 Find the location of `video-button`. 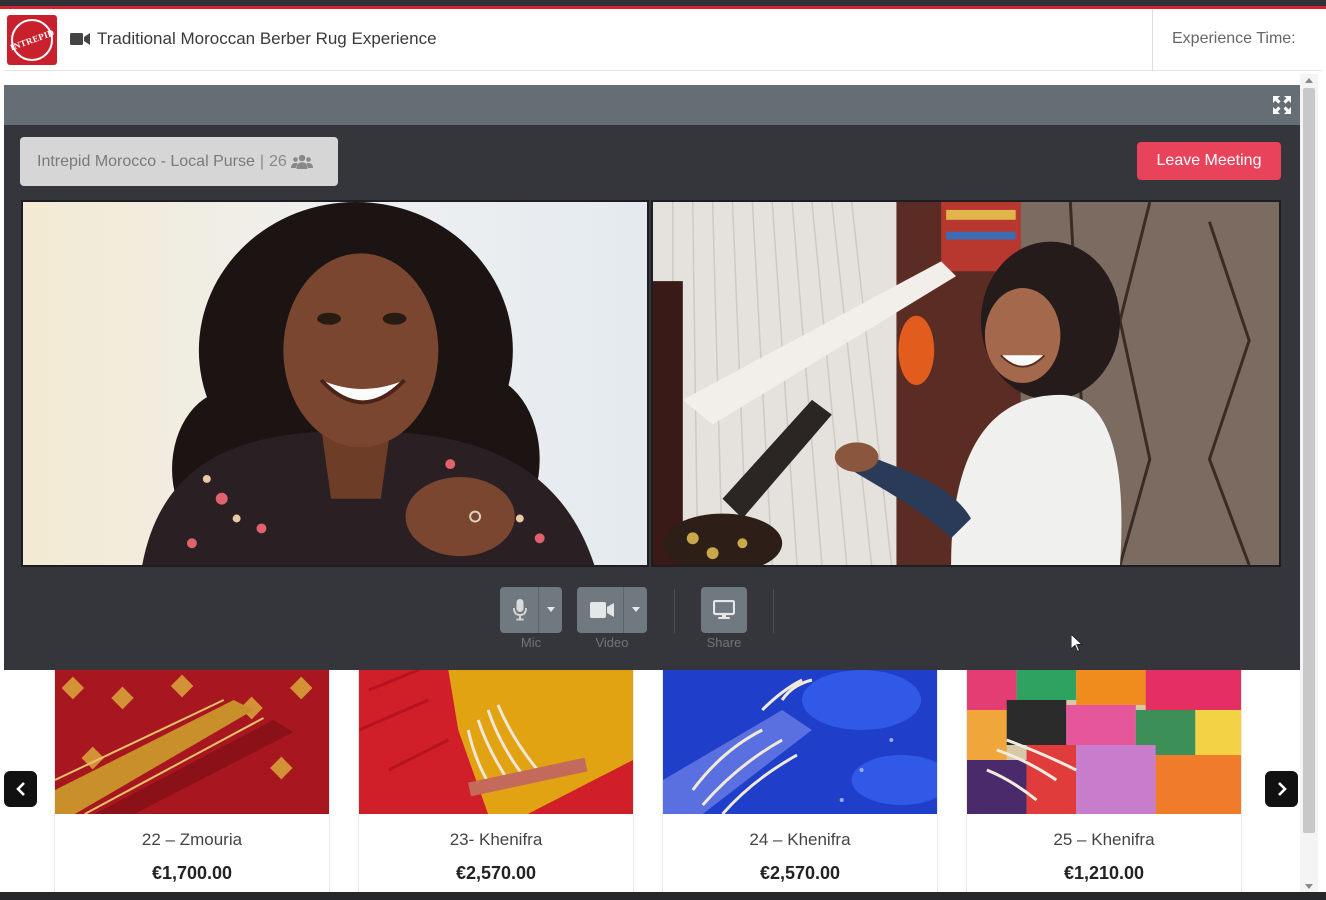

video-button is located at coordinates (612, 610).